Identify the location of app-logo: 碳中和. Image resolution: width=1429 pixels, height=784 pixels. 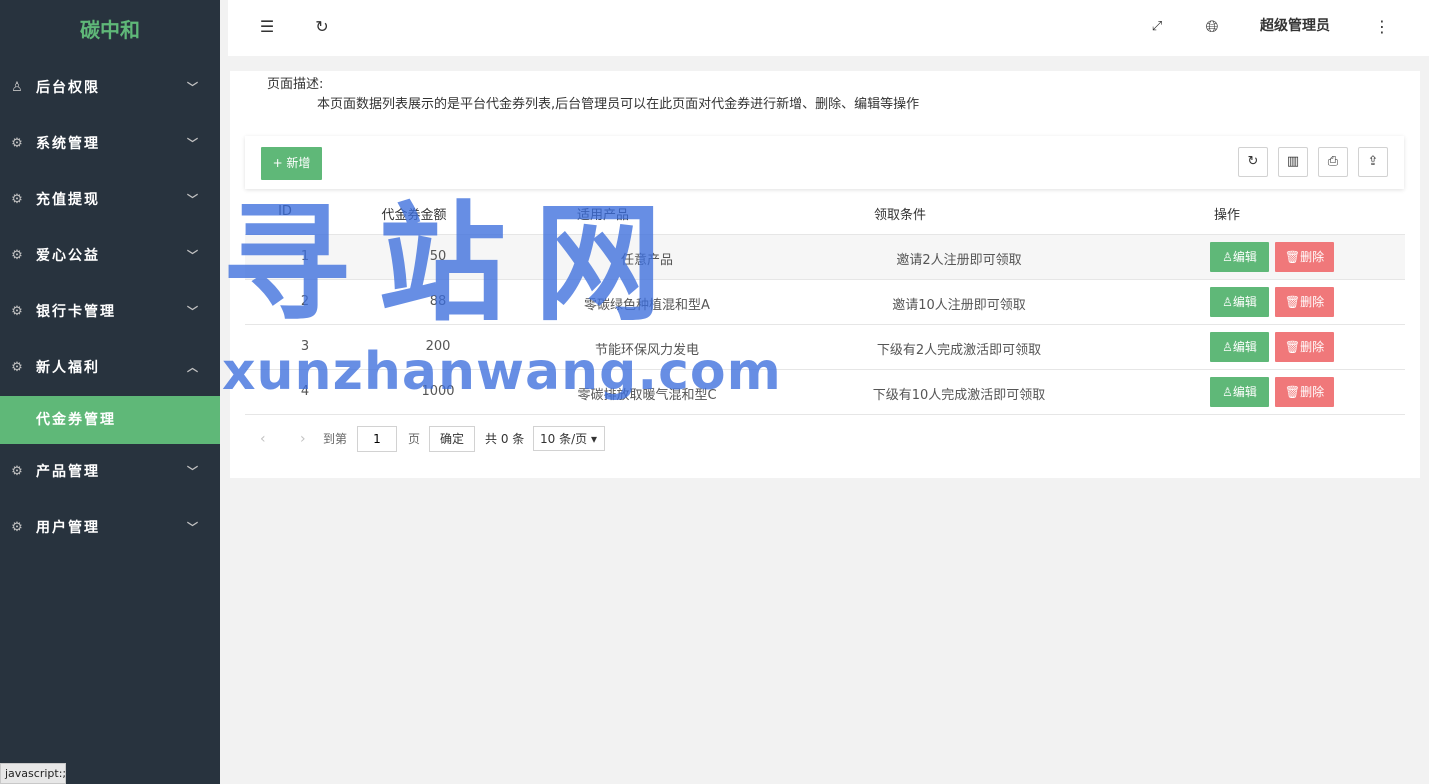
(110, 30).